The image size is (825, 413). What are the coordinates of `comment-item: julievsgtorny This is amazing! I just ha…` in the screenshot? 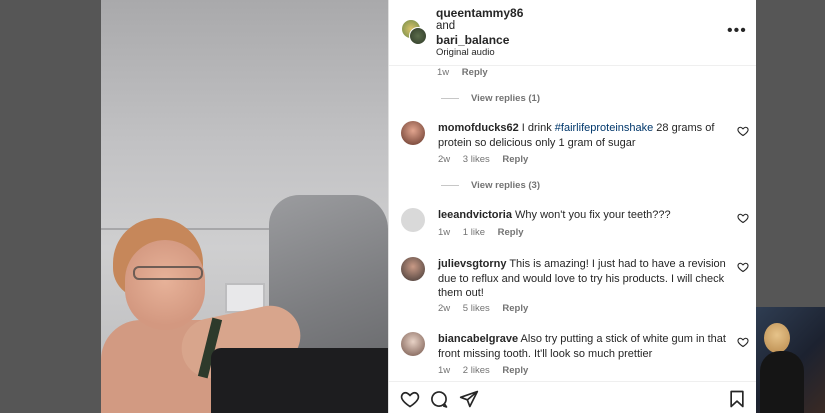 It's located at (575, 288).